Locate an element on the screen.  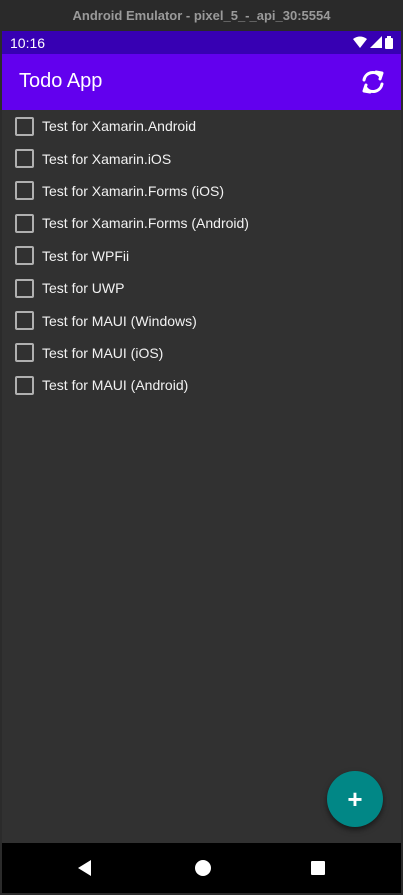
plus-icon: + is located at coordinates (355, 799).